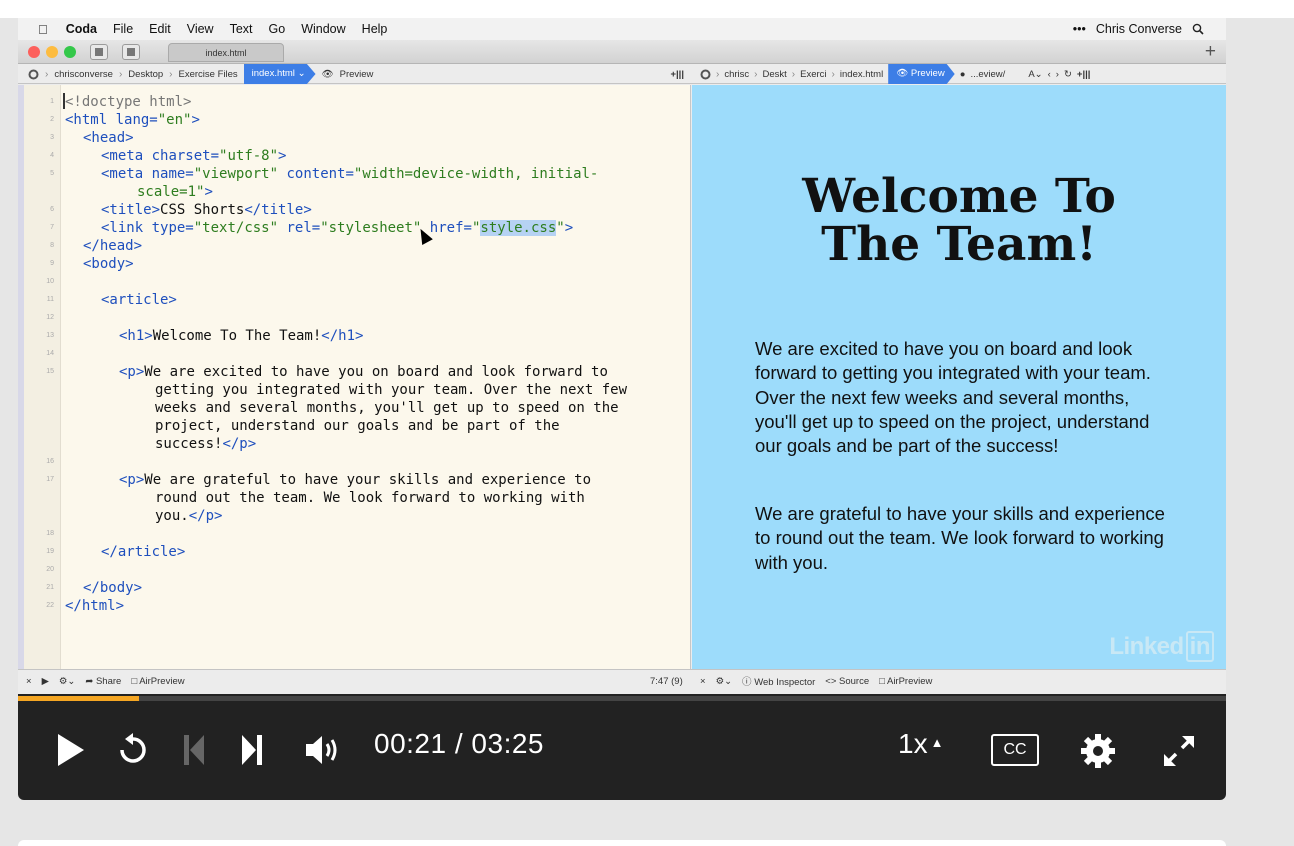 The width and height of the screenshot is (1294, 846). What do you see at coordinates (1049, 74) in the screenshot?
I see `back-arrow-icon: ‹` at bounding box center [1049, 74].